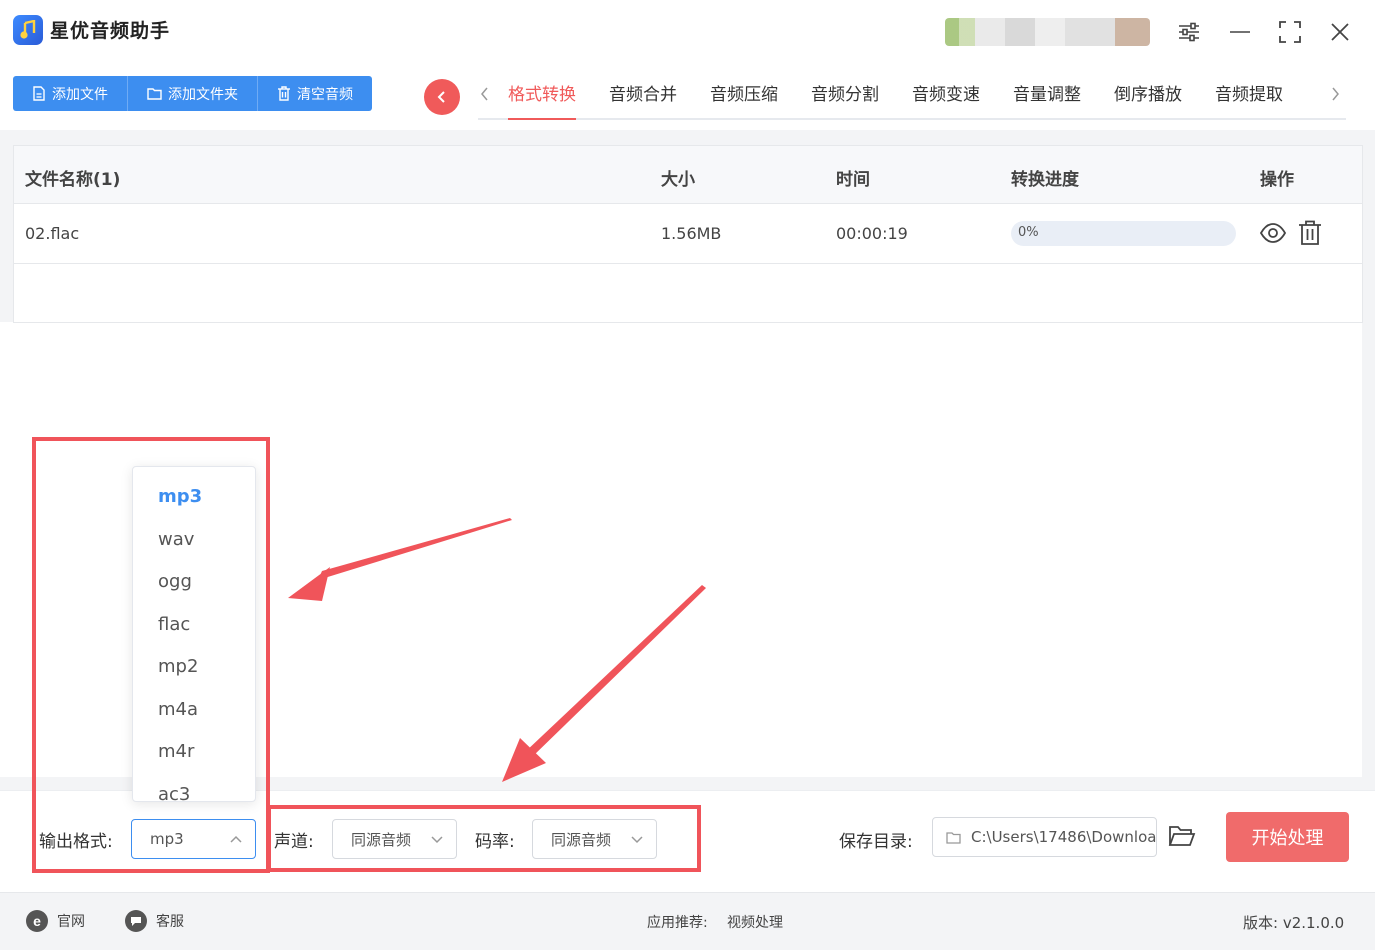 The width and height of the screenshot is (1375, 950). I want to click on feature-tabs: 格式转换 音频合并 音频压缩 音频分割 音频变速 音量调整 倒序播放 音频提取, so click(912, 95).